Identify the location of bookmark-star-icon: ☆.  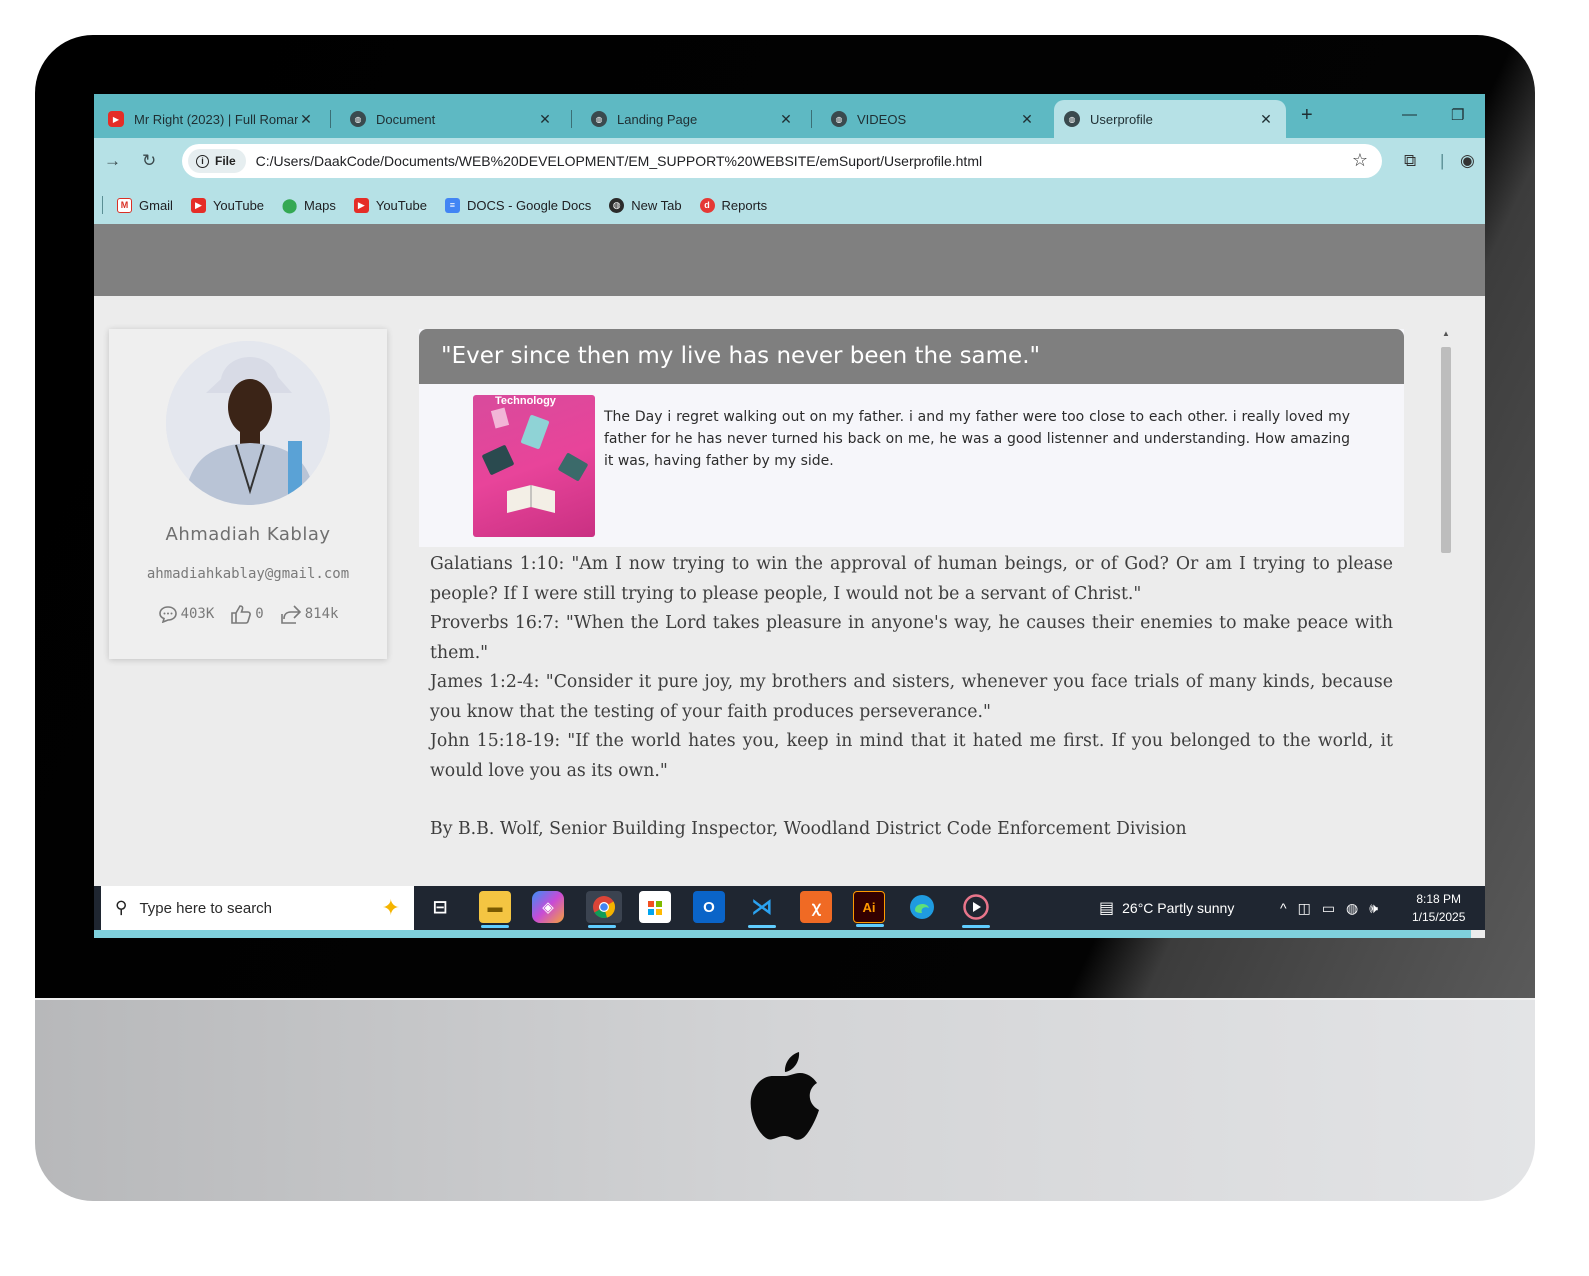
(1360, 160).